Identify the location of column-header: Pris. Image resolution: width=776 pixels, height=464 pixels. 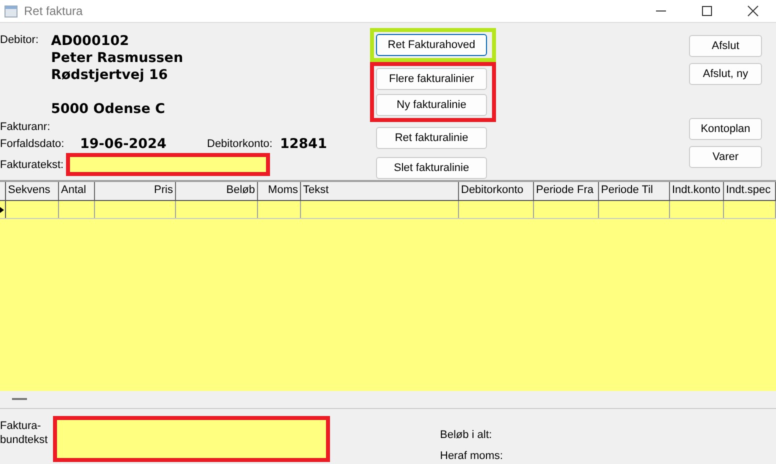
(135, 191).